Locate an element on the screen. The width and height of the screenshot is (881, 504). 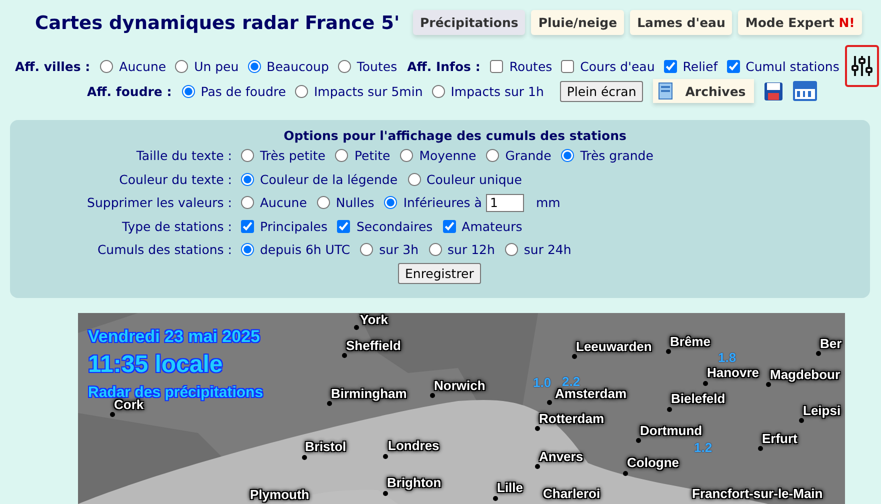
settings-button is located at coordinates (862, 66).